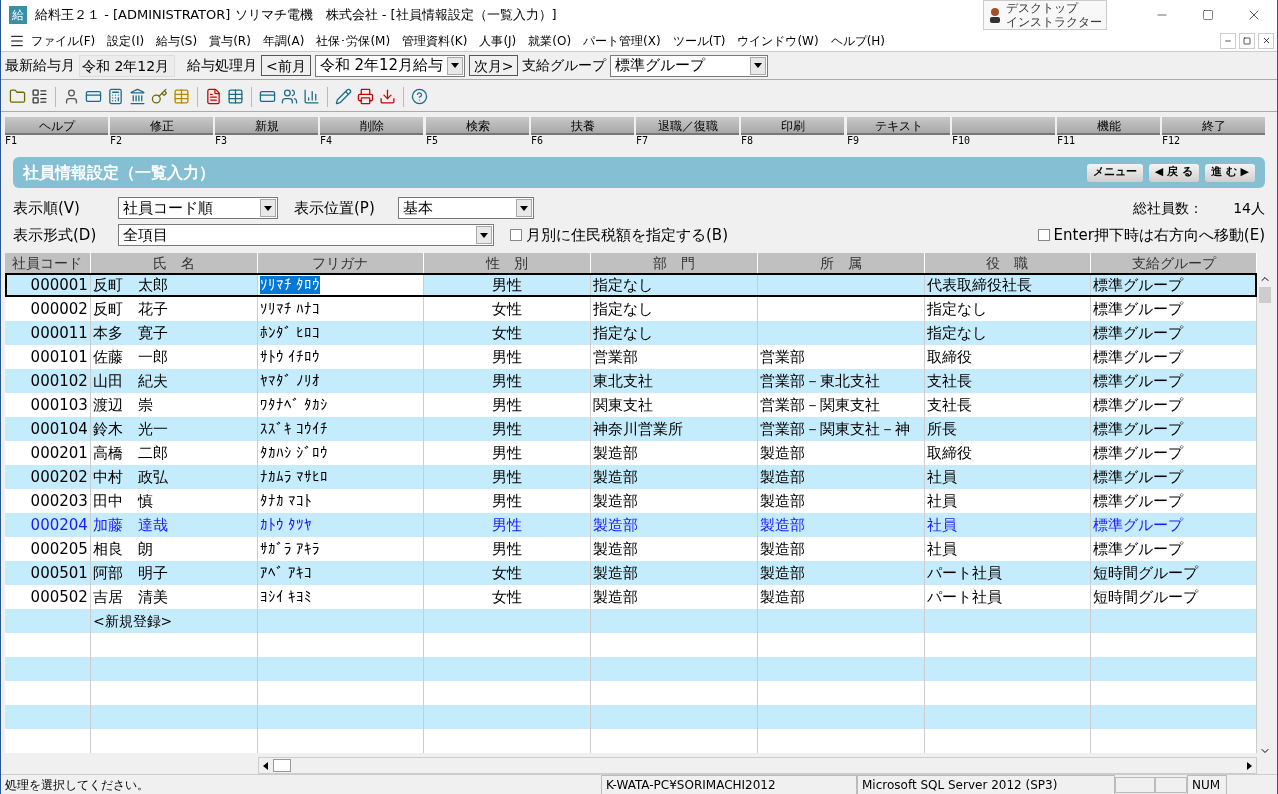 This screenshot has width=1278, height=794. Describe the element at coordinates (550, 40) in the screenshot. I see `menu-item: 就業(O)` at that location.